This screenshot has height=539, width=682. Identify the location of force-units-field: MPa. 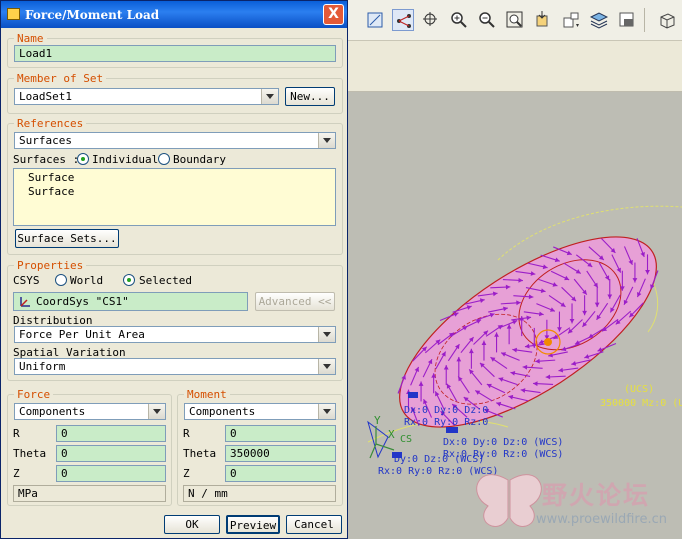
(89, 493).